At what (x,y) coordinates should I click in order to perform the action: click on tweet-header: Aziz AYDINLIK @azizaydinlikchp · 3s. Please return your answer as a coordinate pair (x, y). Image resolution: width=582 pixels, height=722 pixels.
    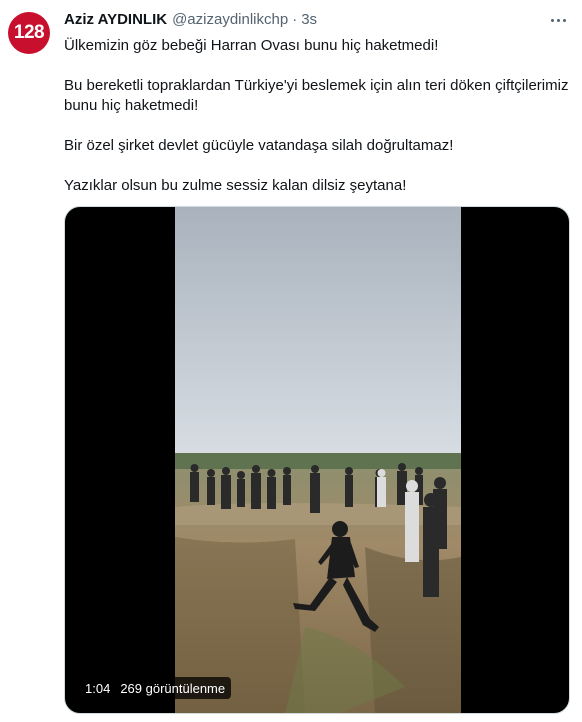
    Looking at the image, I should click on (190, 19).